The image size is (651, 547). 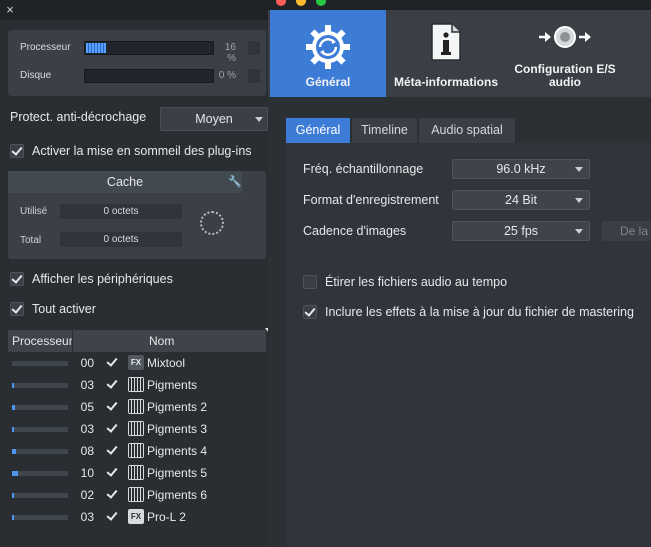 What do you see at coordinates (17, 309) in the screenshot?
I see `enable-all-checkbox` at bounding box center [17, 309].